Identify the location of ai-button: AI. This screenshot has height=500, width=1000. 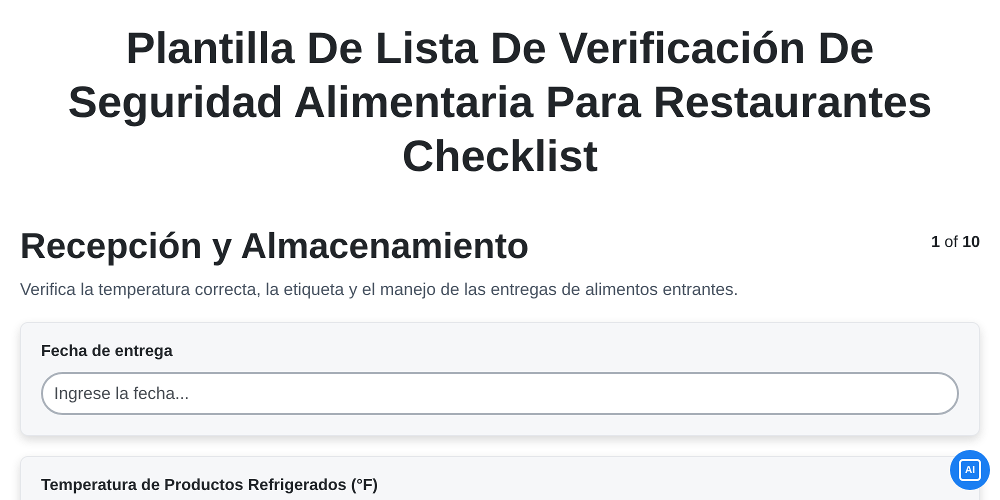
(970, 470).